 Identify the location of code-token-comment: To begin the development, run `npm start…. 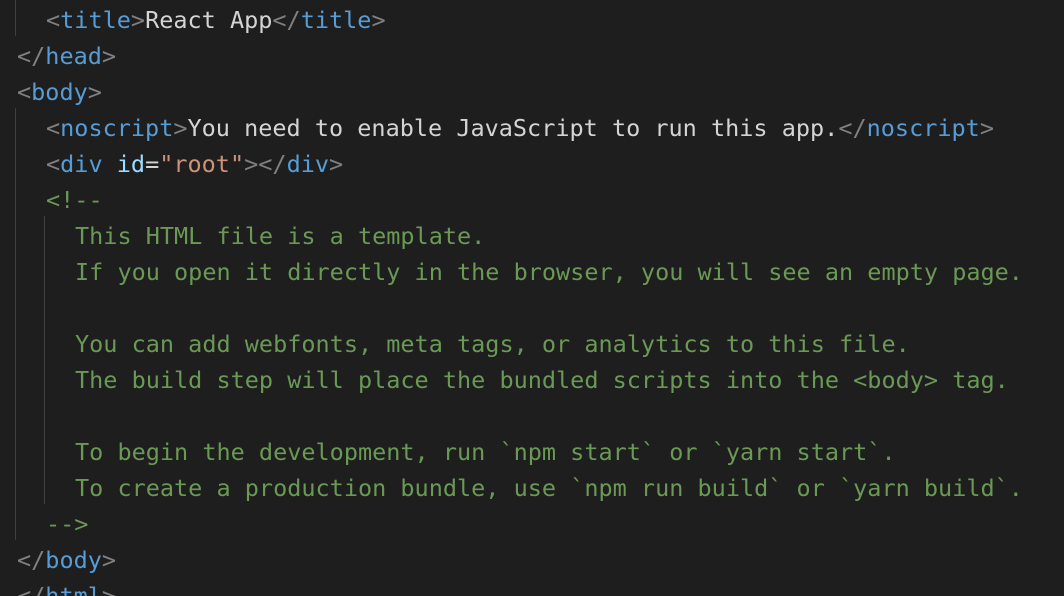
(485, 452).